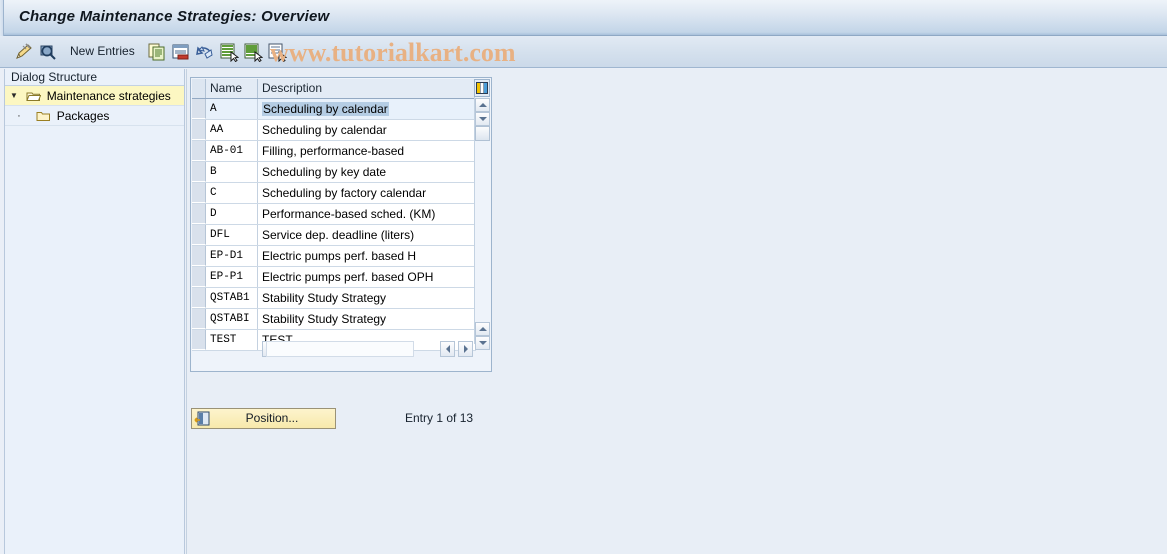 Image resolution: width=1167 pixels, height=554 pixels. I want to click on position-icon, so click(202, 419).